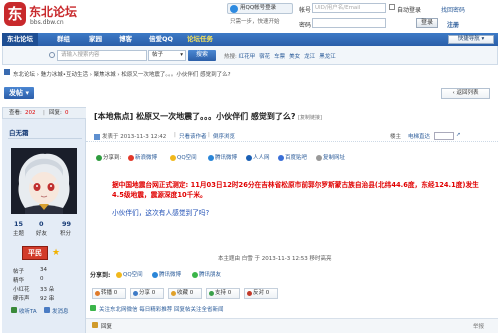 This screenshot has height=333, width=500. Describe the element at coordinates (392, 7) in the screenshot. I see `autologin-checkbox` at that location.